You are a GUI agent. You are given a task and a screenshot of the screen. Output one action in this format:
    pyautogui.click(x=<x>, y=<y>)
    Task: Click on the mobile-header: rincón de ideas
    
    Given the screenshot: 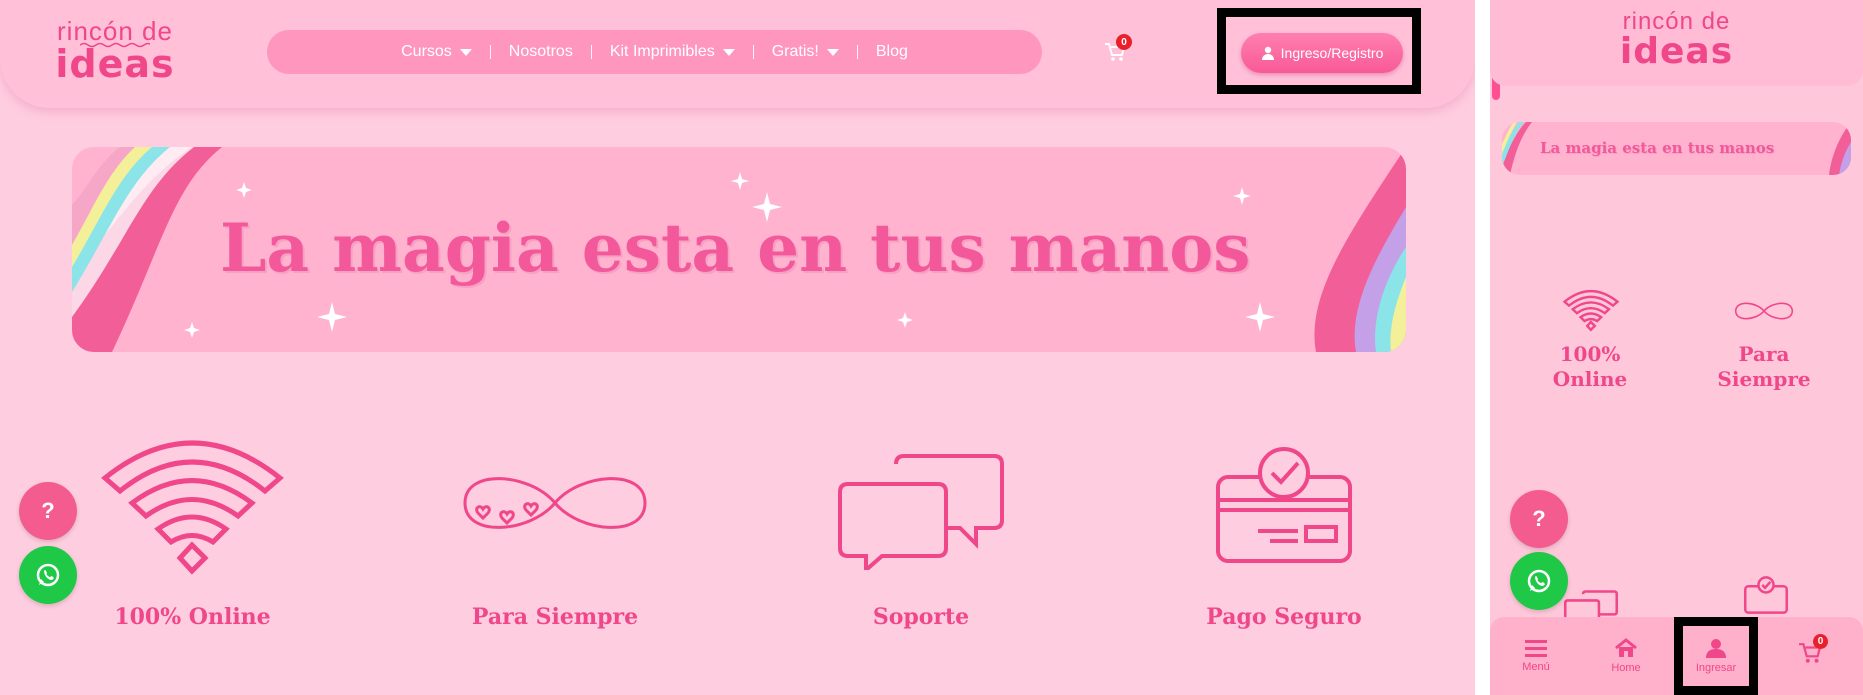 What is the action you would take?
    pyautogui.click(x=1676, y=43)
    